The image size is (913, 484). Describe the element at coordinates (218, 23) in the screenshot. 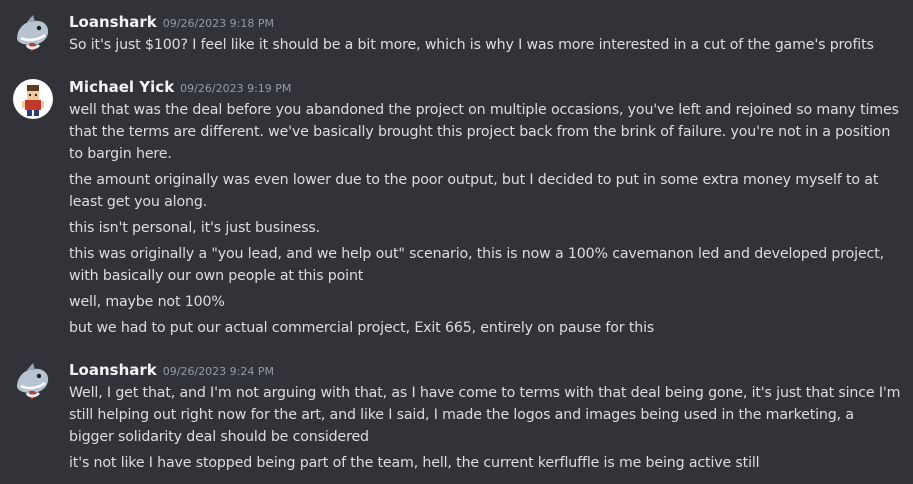

I see `message-timestamp: 09/26/2023 9:18 PM` at that location.